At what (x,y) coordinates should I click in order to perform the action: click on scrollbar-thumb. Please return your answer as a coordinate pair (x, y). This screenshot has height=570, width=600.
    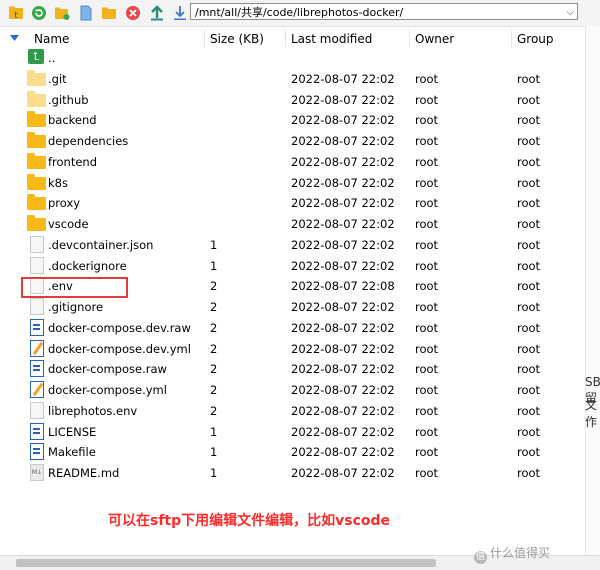
    Looking at the image, I should click on (226, 563).